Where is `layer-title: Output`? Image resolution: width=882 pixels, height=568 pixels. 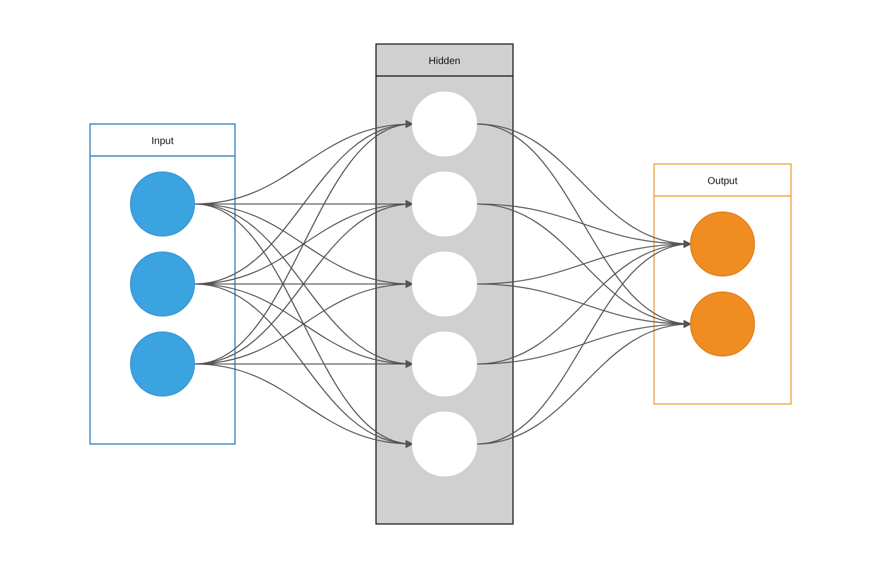 layer-title: Output is located at coordinates (722, 181).